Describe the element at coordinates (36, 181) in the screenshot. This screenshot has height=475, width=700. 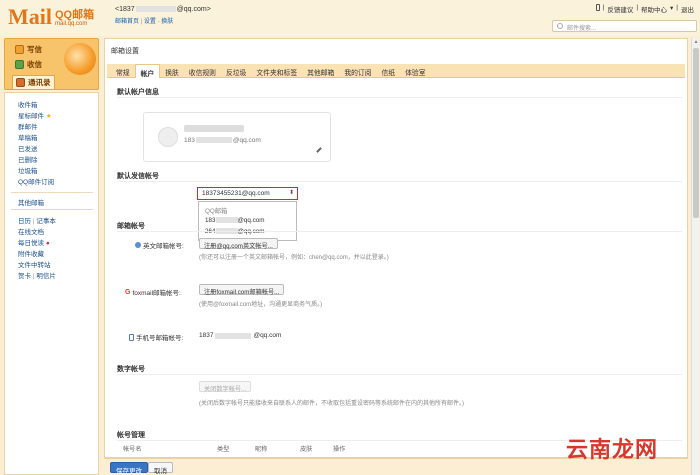
I see `folder-subscriptions: QQ邮件订阅` at that location.